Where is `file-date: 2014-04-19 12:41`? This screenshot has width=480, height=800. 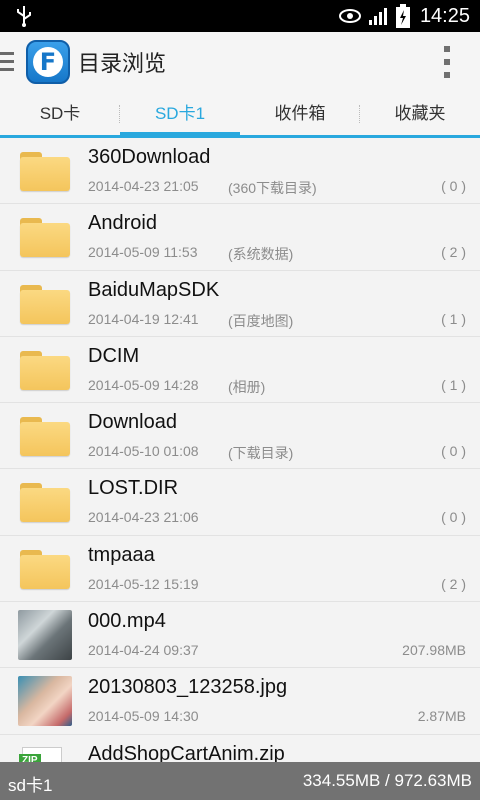 file-date: 2014-04-19 12:41 is located at coordinates (143, 318).